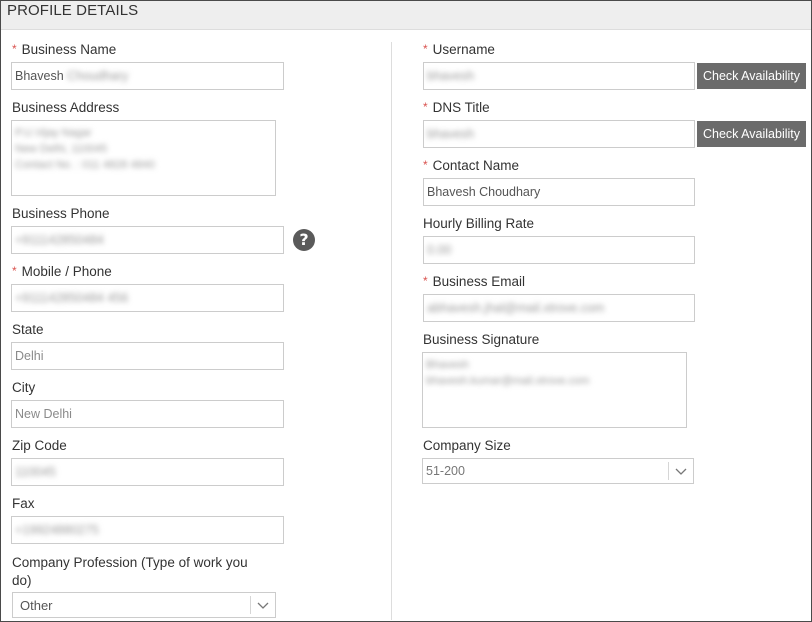 The image size is (812, 622). Describe the element at coordinates (73, 10) in the screenshot. I see `section-title: PROFILE DETAILS` at that location.